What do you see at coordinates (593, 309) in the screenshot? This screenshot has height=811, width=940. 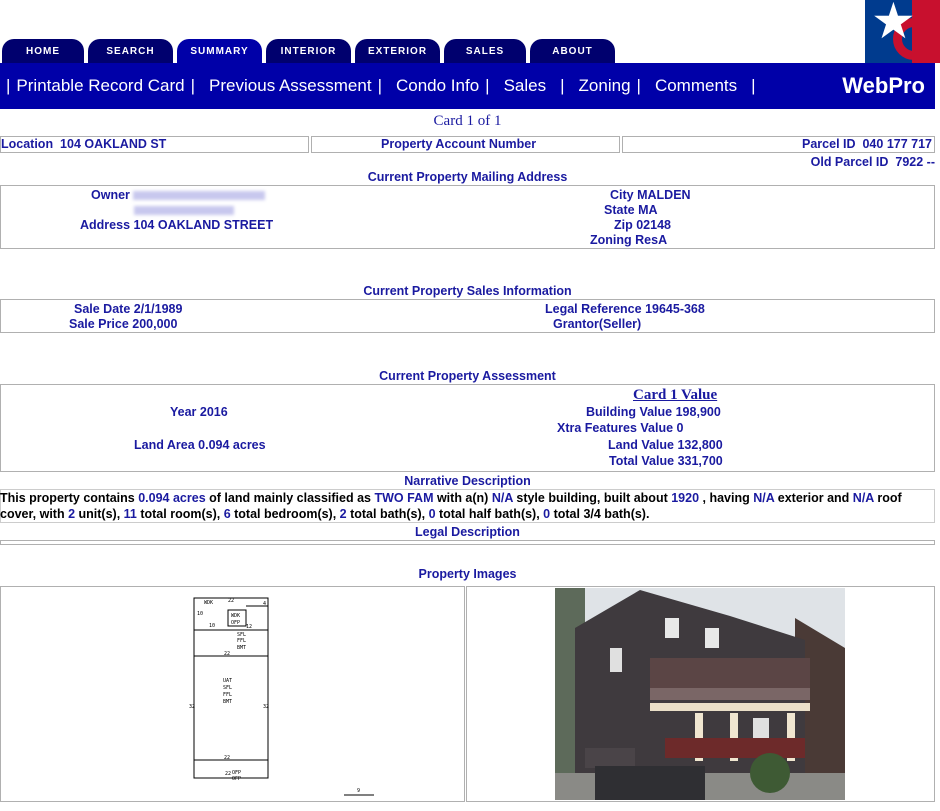 I see `legal-ref-label: Legal Reference` at bounding box center [593, 309].